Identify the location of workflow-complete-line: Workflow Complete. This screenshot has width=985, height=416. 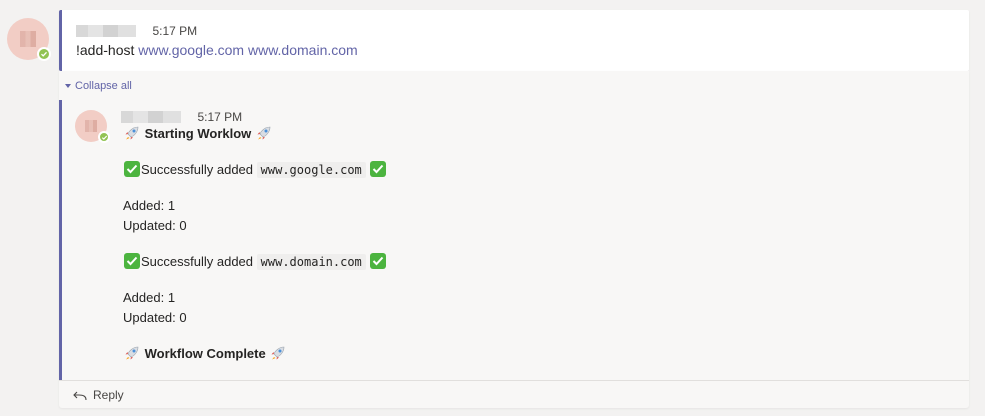
(255, 354).